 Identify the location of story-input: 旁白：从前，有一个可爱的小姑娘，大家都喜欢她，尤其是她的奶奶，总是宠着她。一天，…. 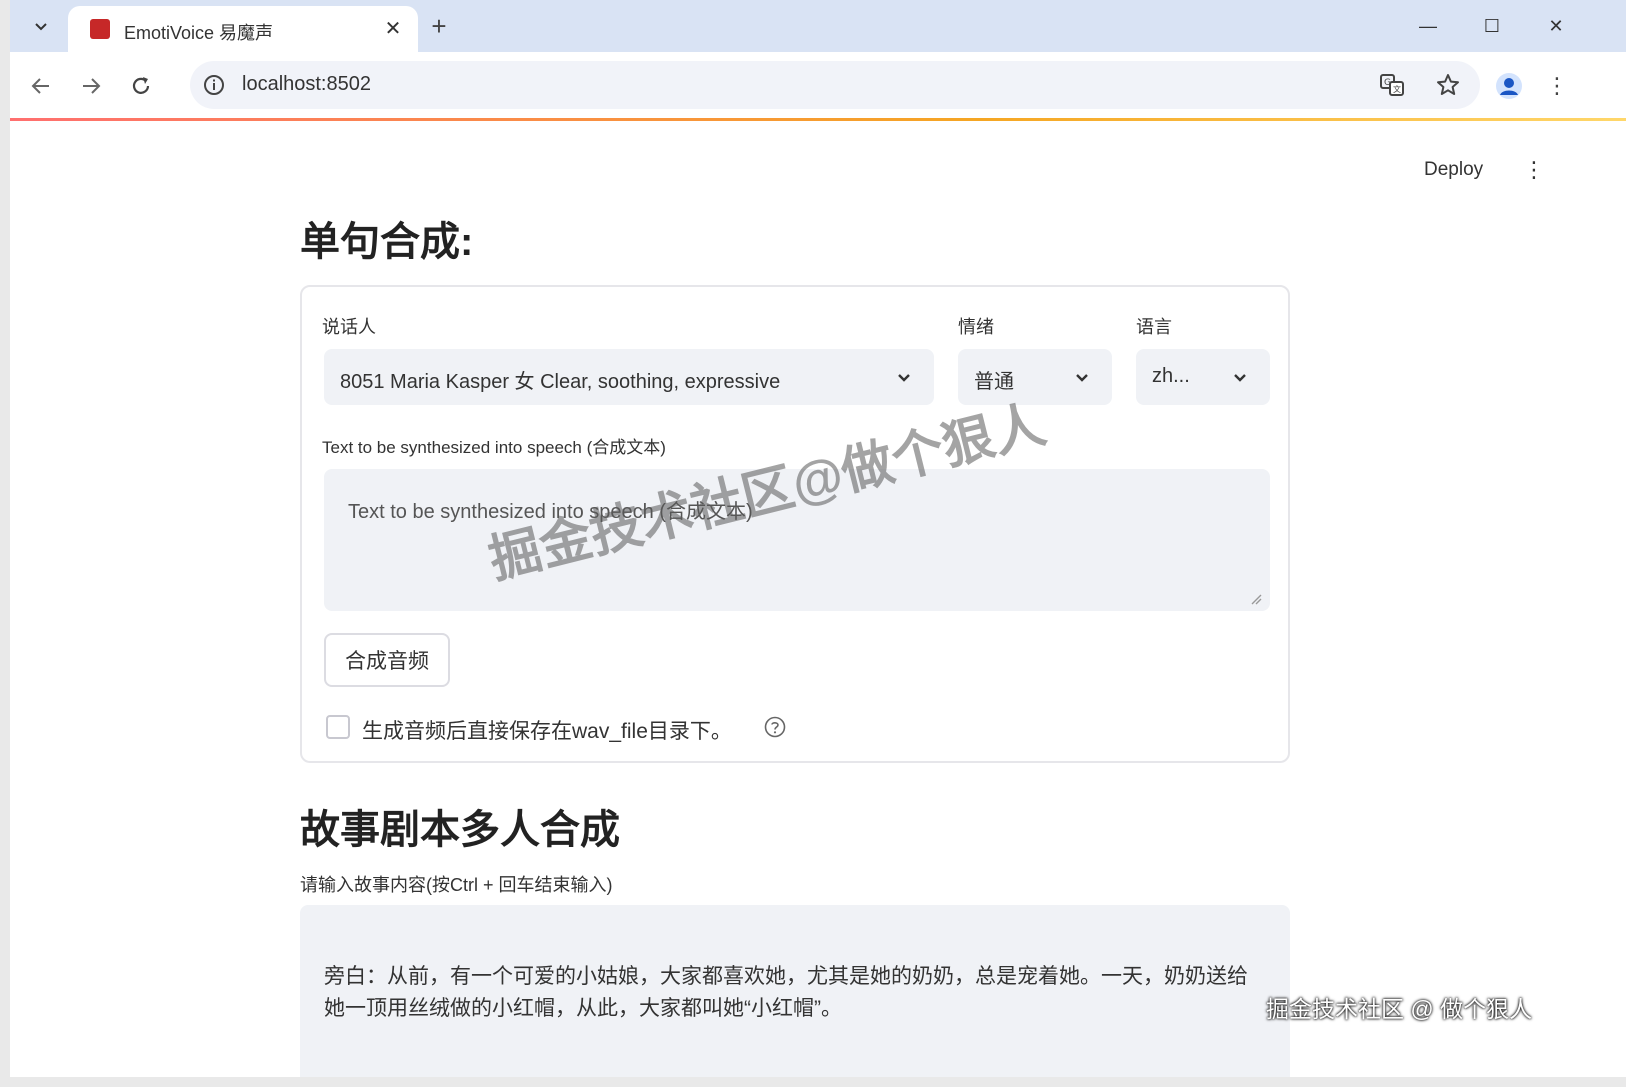
(795, 991).